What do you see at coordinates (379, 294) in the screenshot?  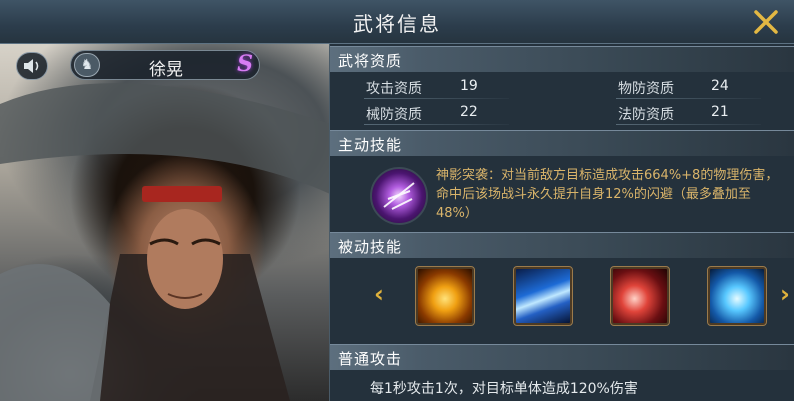 I see `passive-prev-arrow: ‹` at bounding box center [379, 294].